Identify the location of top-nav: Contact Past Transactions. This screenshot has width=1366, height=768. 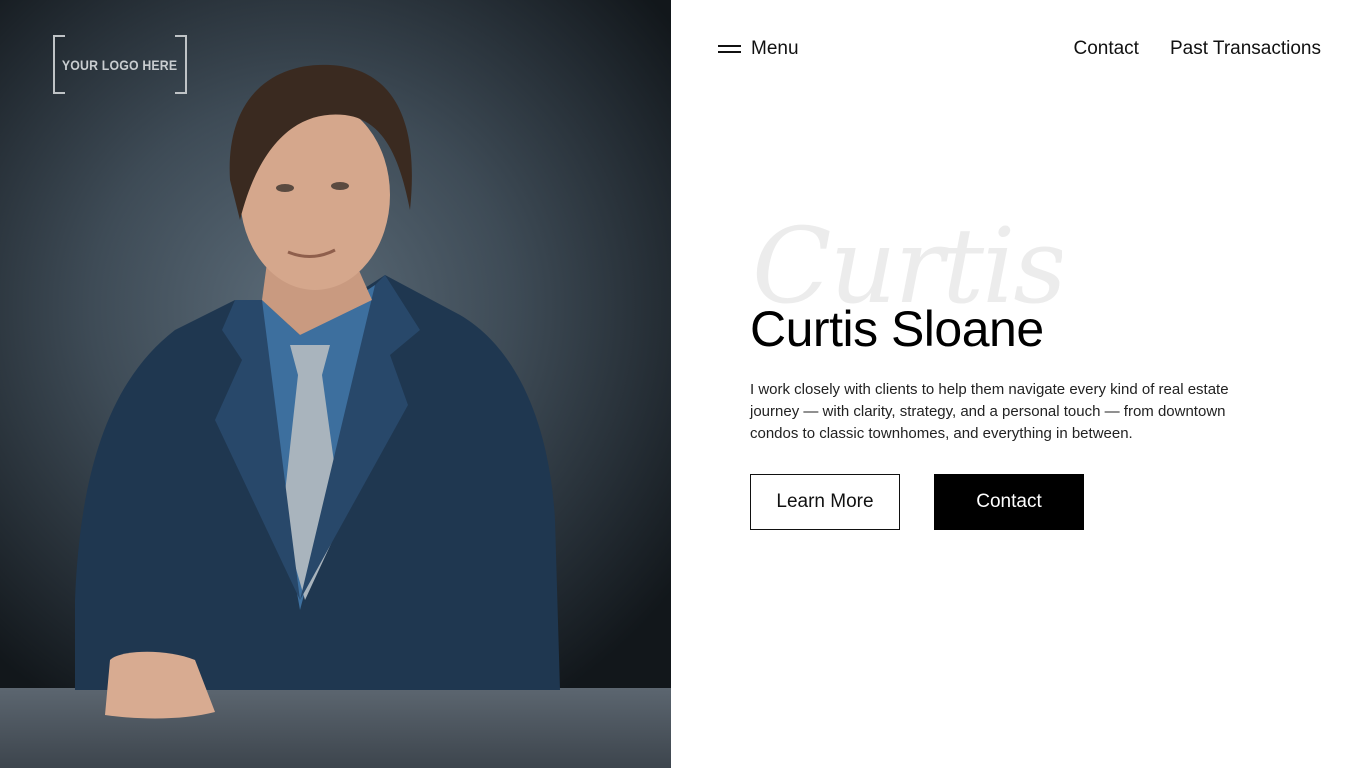
(1197, 49).